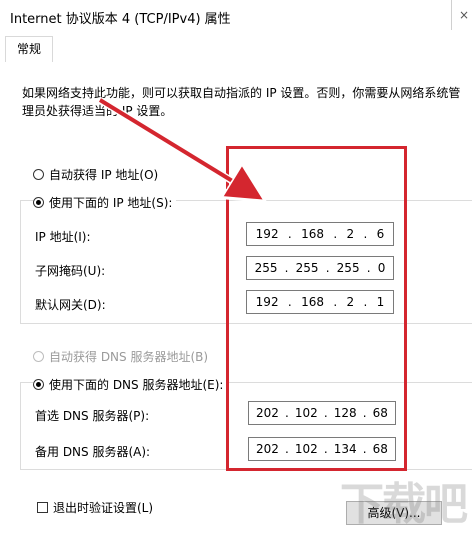 The height and width of the screenshot is (534, 472). Describe the element at coordinates (236, 49) in the screenshot. I see `tab-strip: 常规` at that location.